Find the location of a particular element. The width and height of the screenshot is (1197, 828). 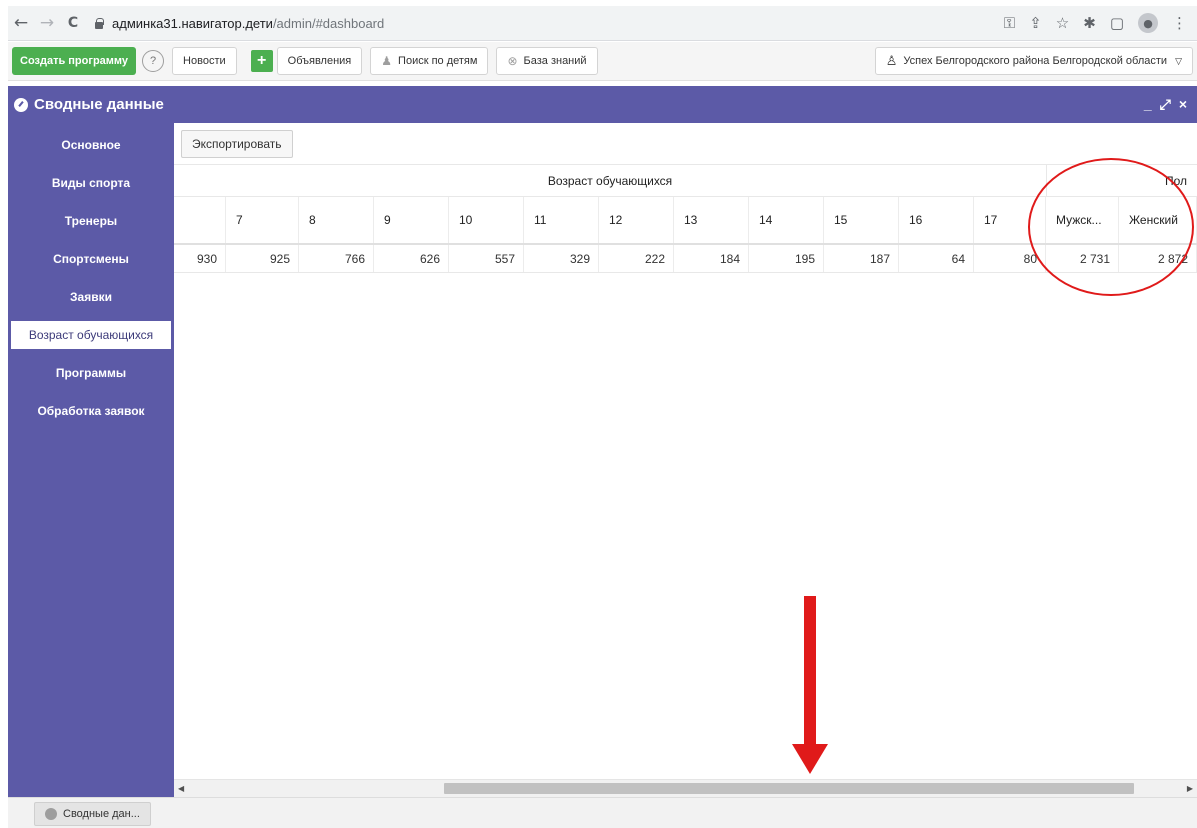

scrollbar-thumb is located at coordinates (789, 788).